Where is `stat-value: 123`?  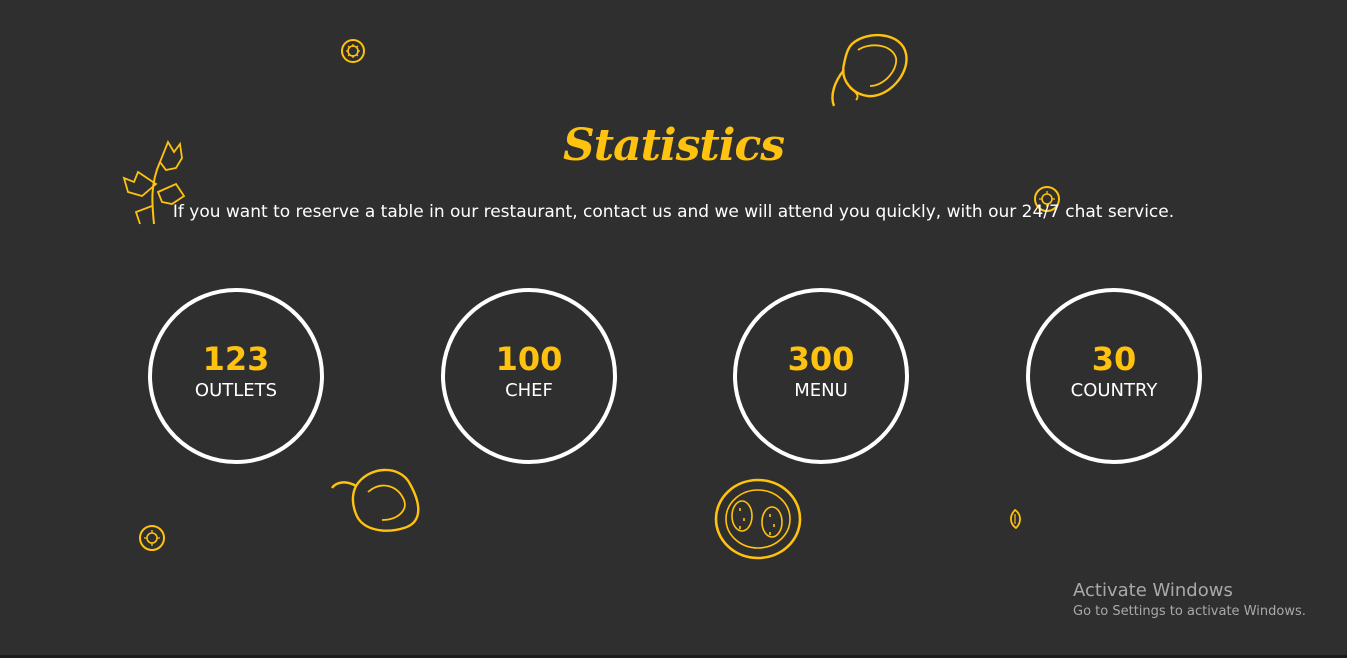
stat-value: 123 is located at coordinates (236, 358).